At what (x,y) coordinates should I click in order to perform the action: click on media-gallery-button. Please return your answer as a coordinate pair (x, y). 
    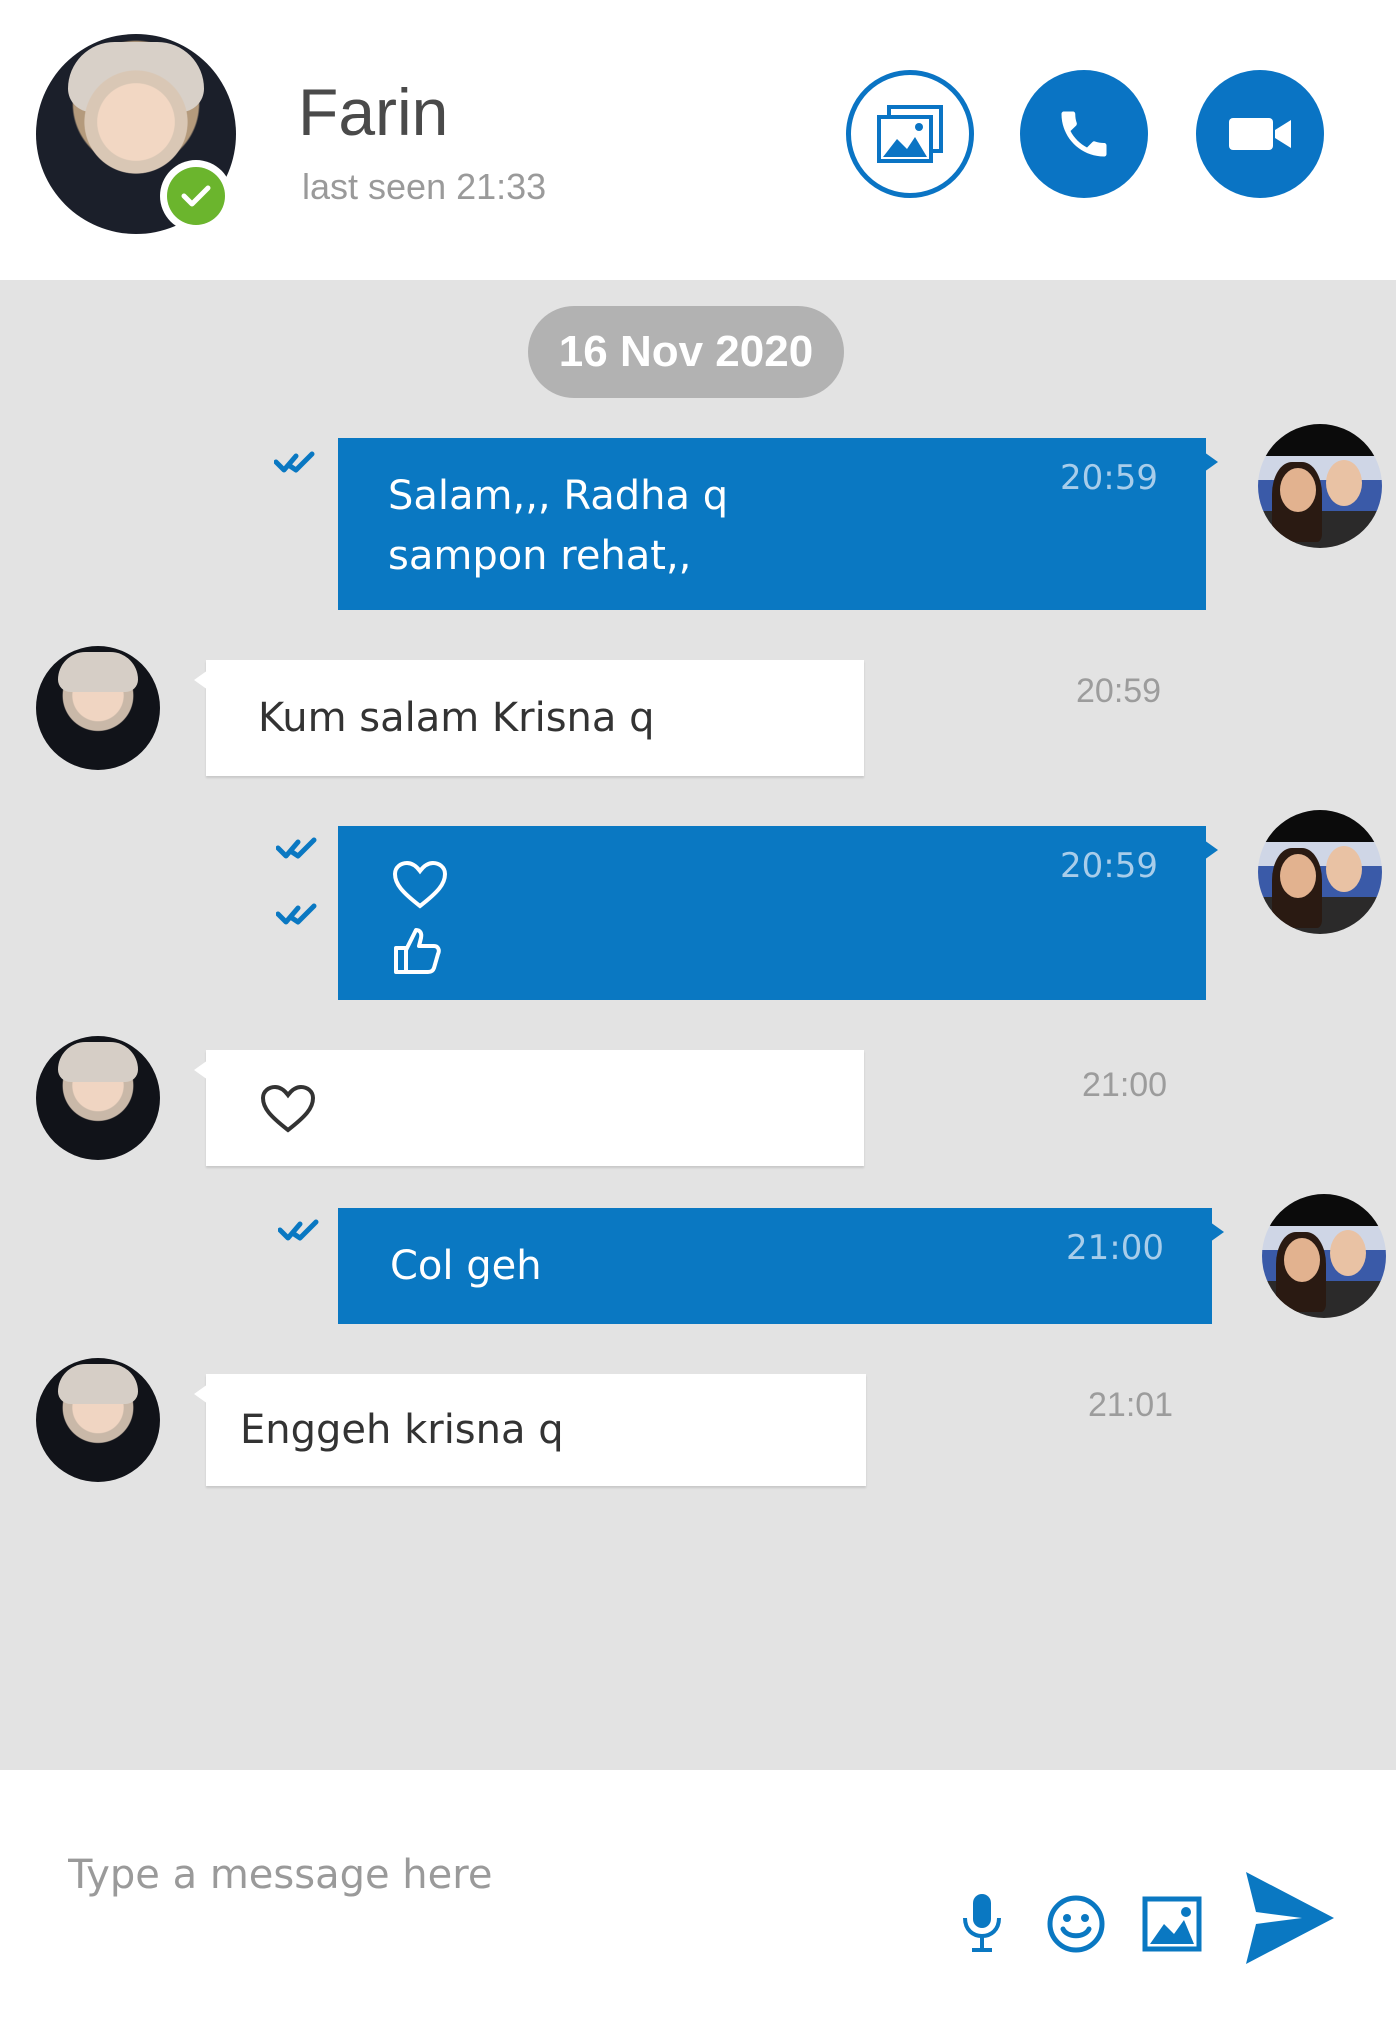
    Looking at the image, I should click on (910, 134).